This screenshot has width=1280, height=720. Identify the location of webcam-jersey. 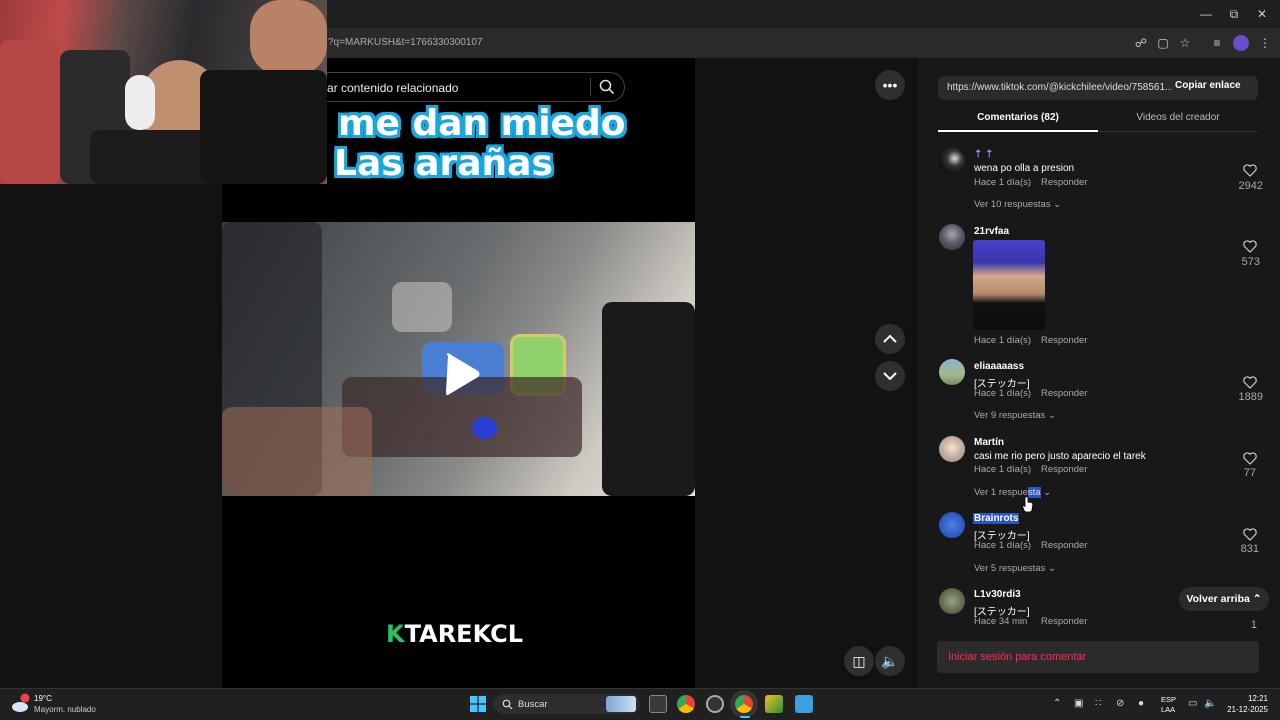
(263, 127).